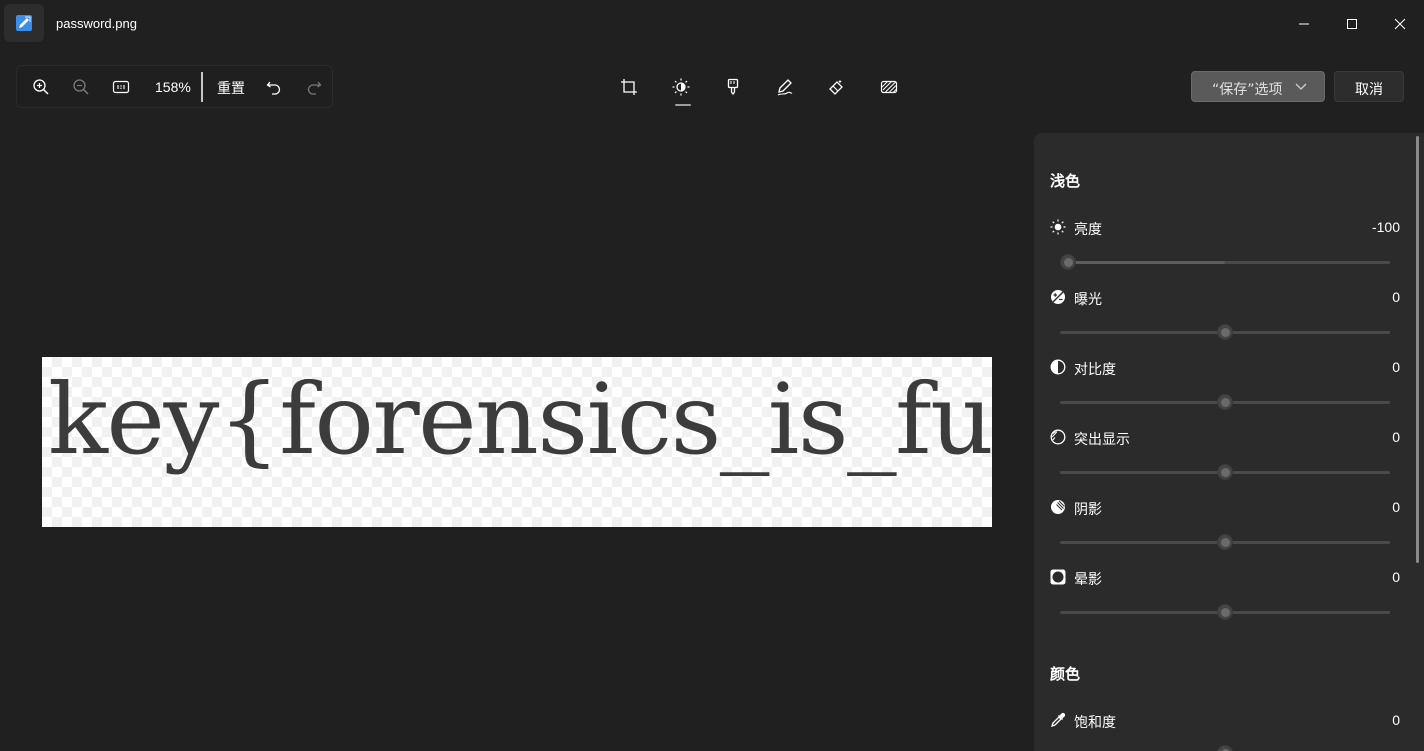 Image resolution: width=1424 pixels, height=751 pixels. I want to click on highlights-label: 突出显示, so click(1102, 440).